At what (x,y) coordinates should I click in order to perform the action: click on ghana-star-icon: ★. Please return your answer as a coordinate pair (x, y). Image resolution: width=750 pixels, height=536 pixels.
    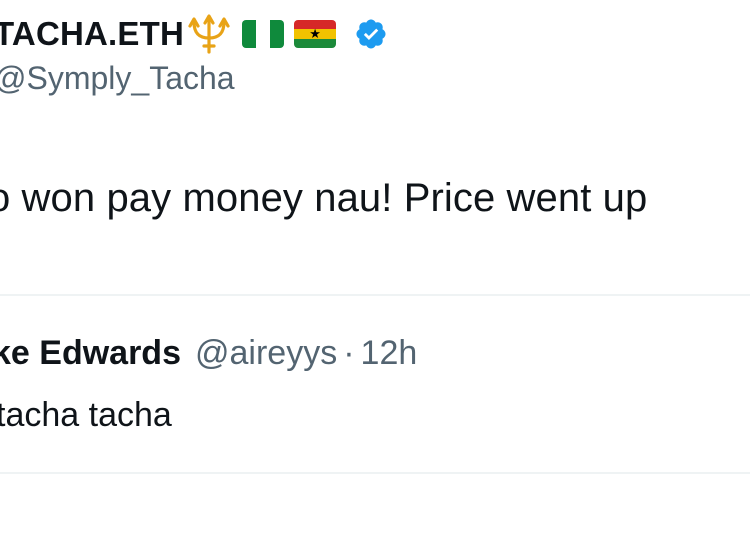
    Looking at the image, I should click on (315, 34).